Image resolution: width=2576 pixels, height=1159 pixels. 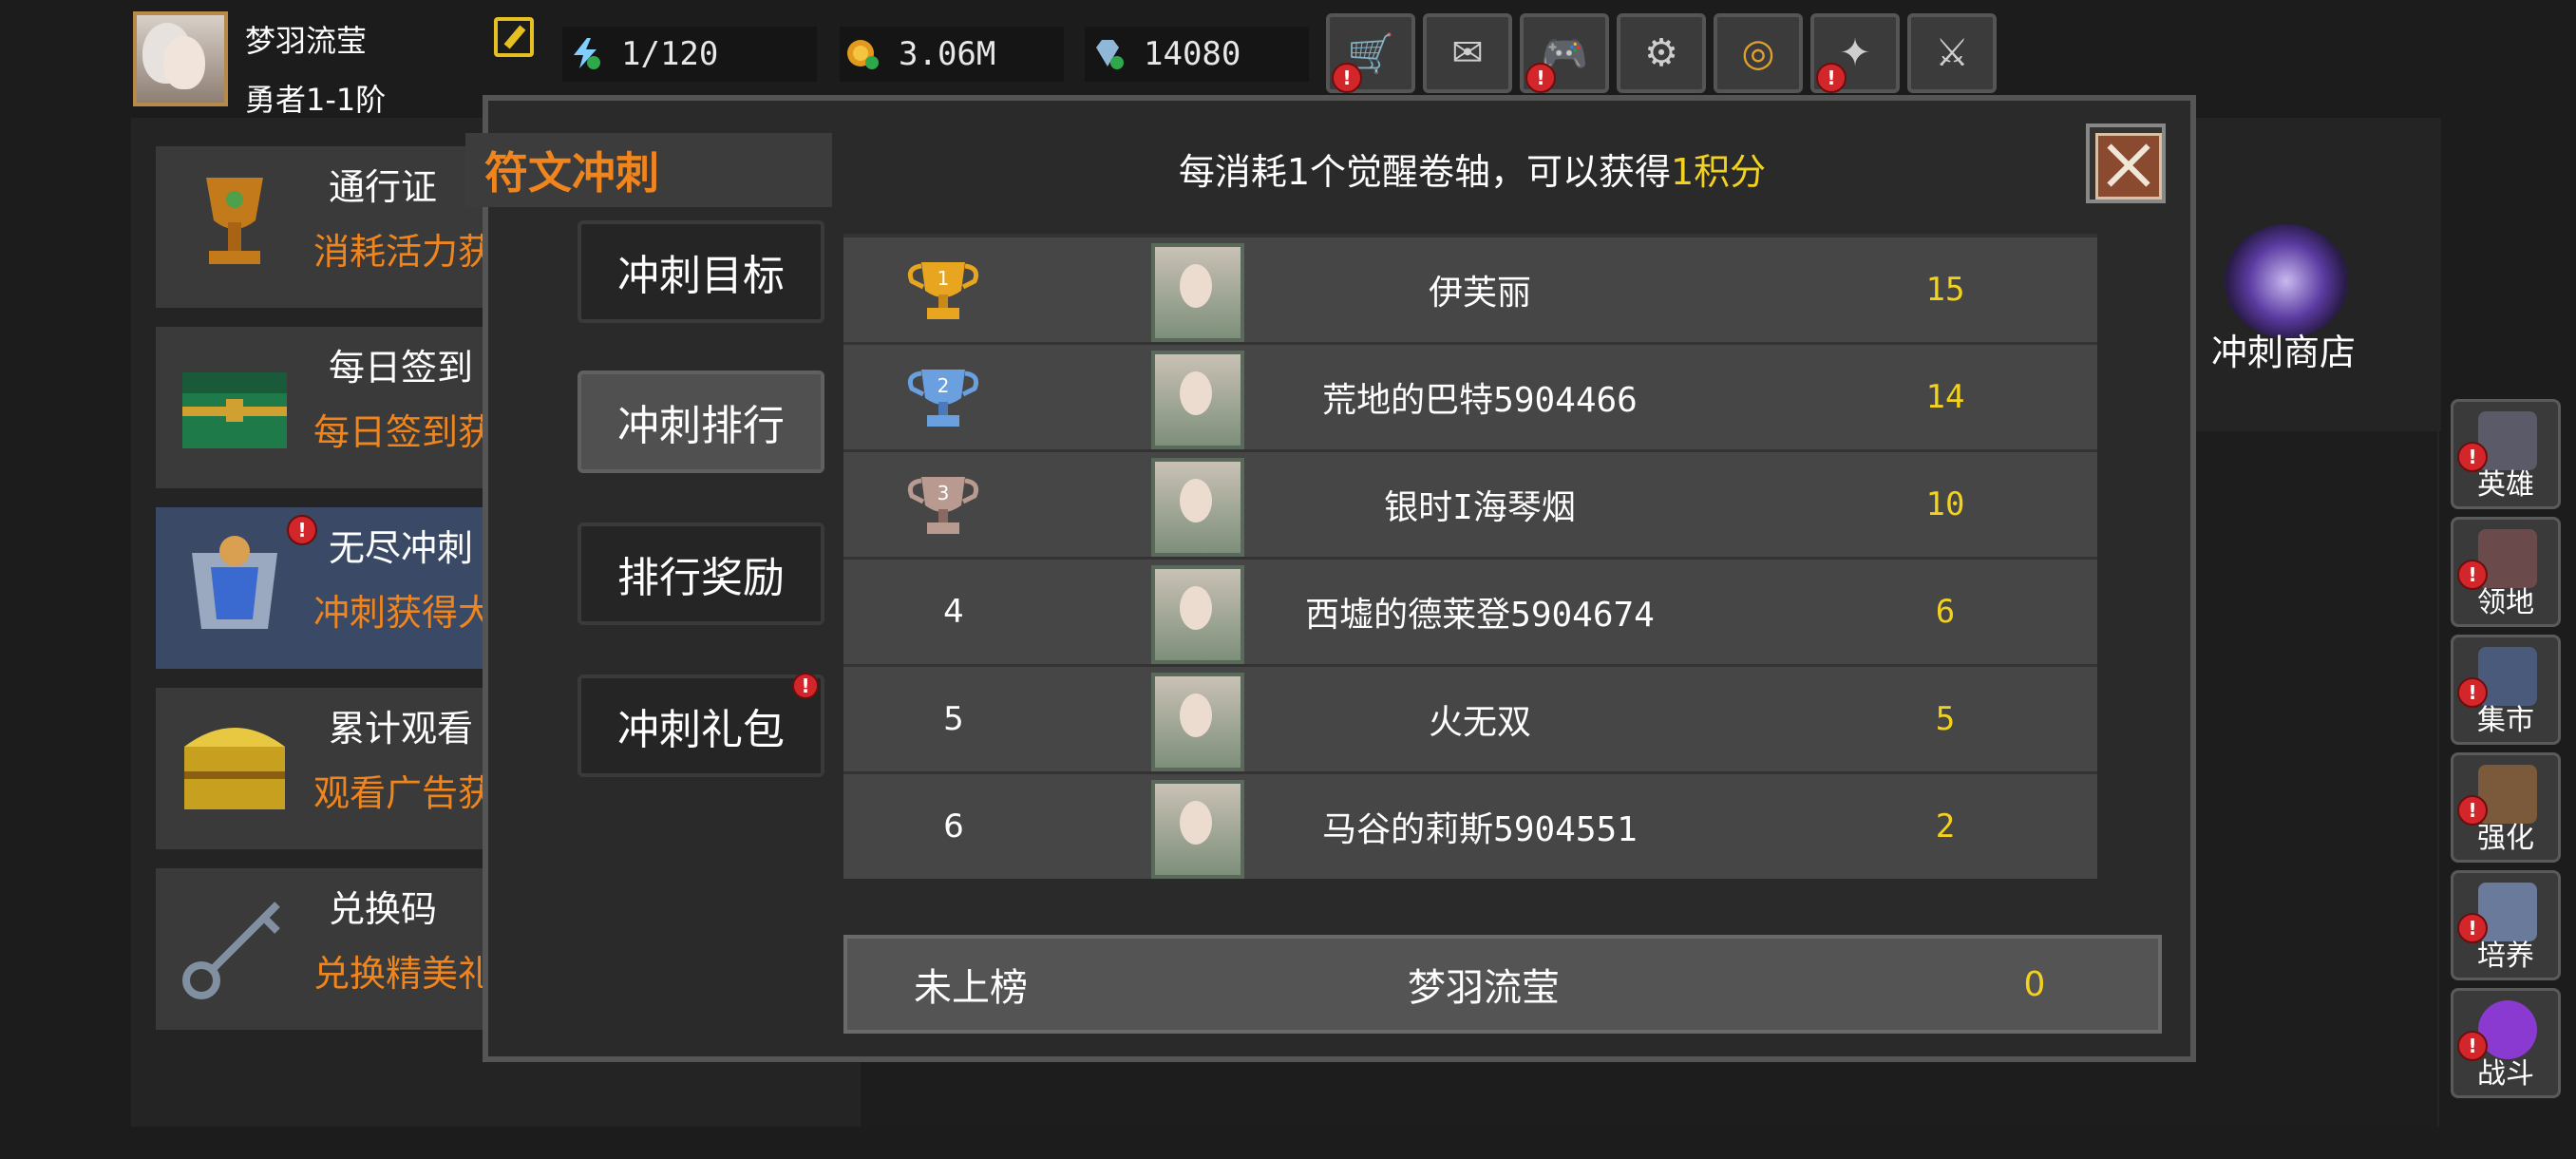 What do you see at coordinates (331, 768) in the screenshot?
I see `card-ad-watch: 累计观看 观看广告获` at bounding box center [331, 768].